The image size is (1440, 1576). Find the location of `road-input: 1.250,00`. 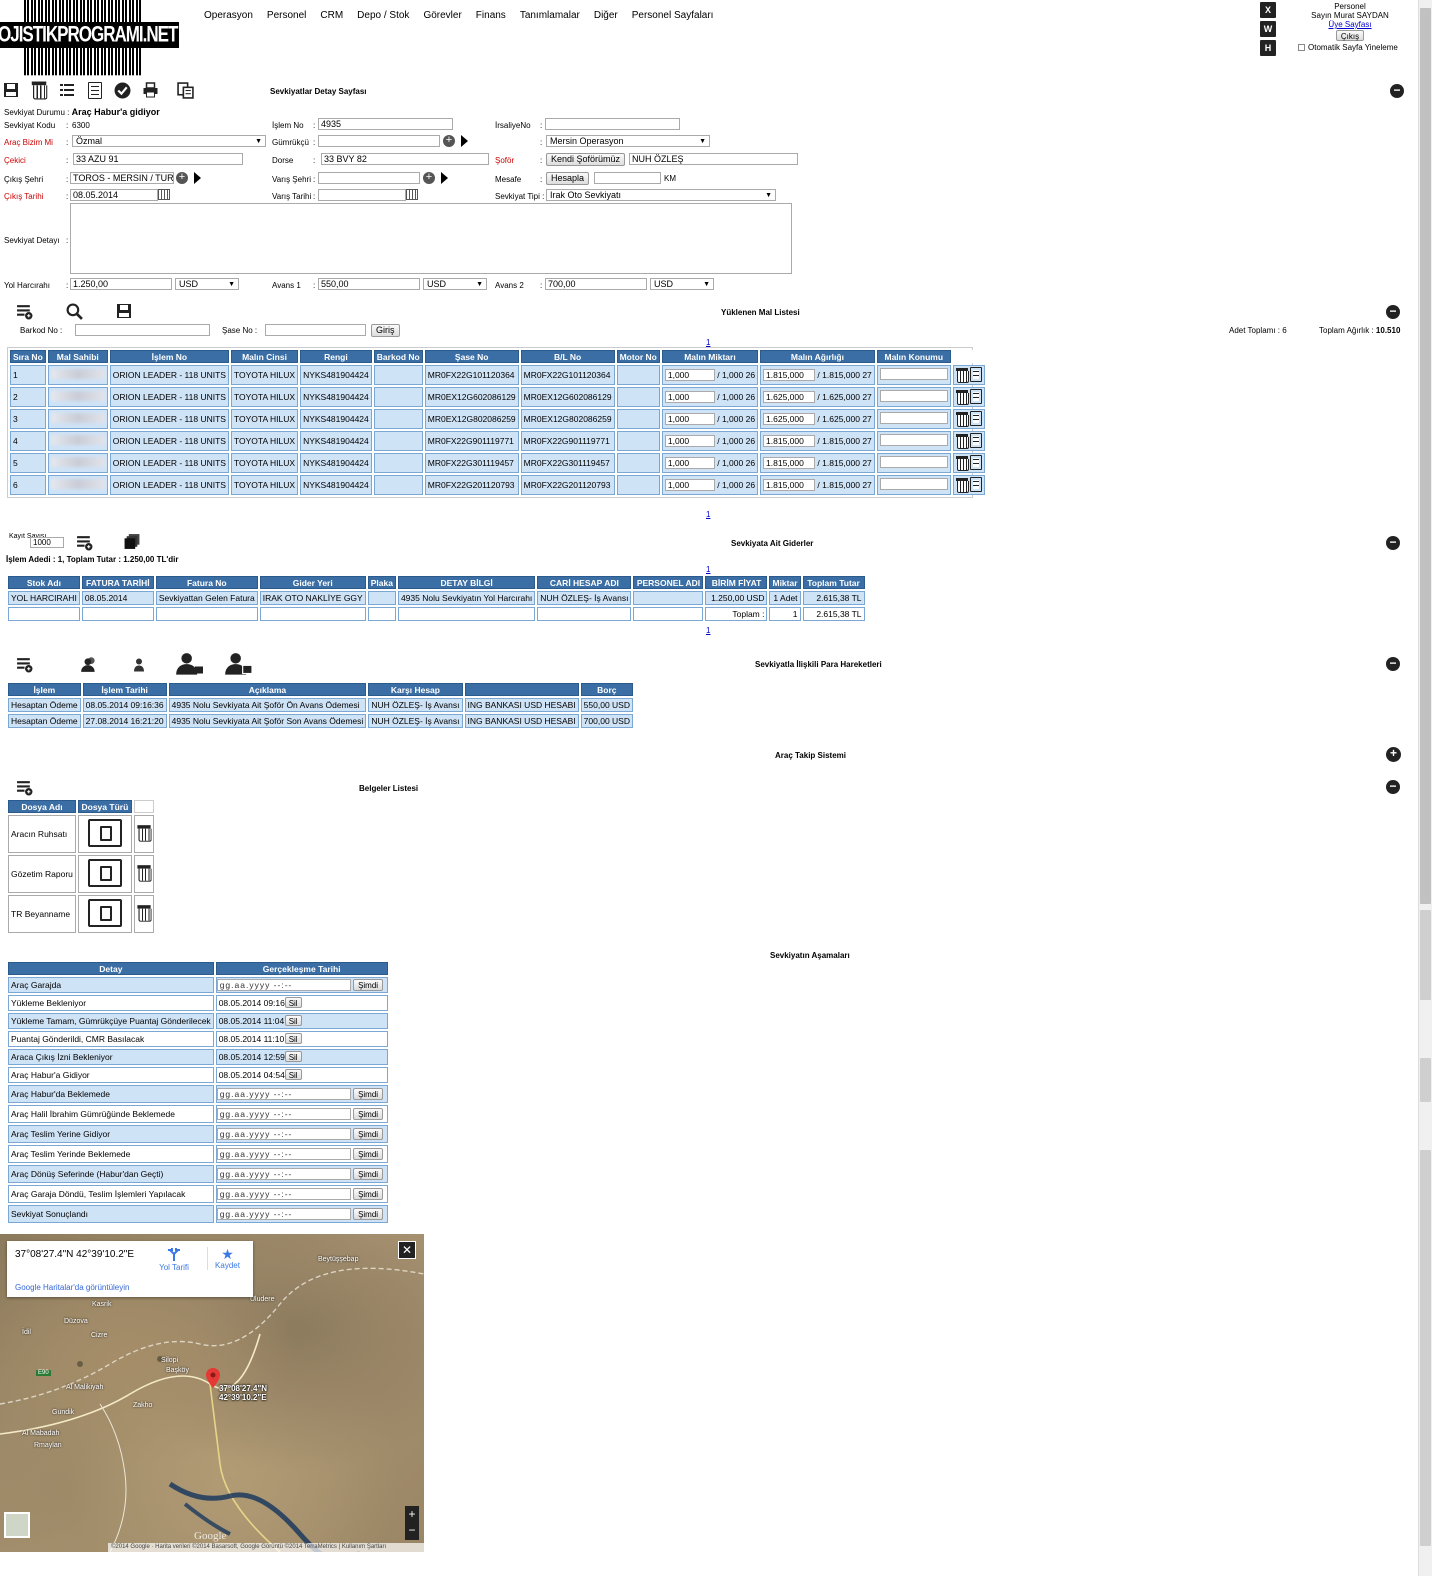

road-input: 1.250,00 is located at coordinates (121, 284).